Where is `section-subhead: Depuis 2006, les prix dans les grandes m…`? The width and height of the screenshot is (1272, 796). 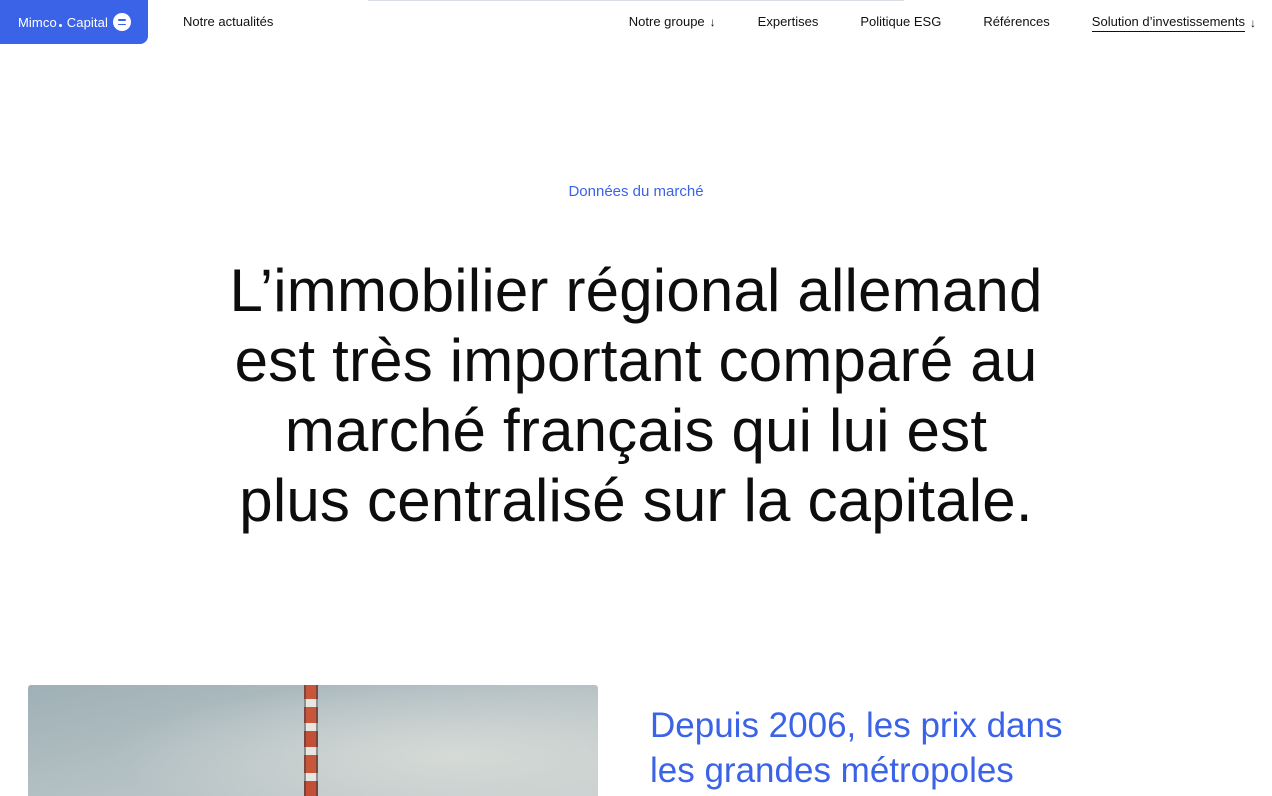
section-subhead: Depuis 2006, les prix dans les grandes m… is located at coordinates (930, 748).